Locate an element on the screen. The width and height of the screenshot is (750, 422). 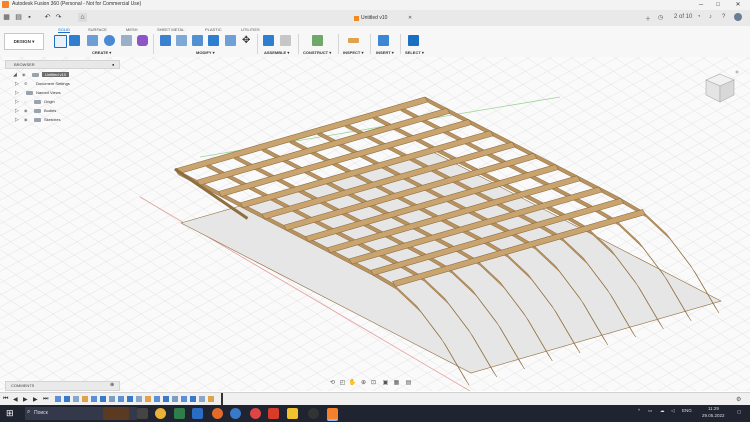
minimize-button: ─ is located at coordinates (701, 5).